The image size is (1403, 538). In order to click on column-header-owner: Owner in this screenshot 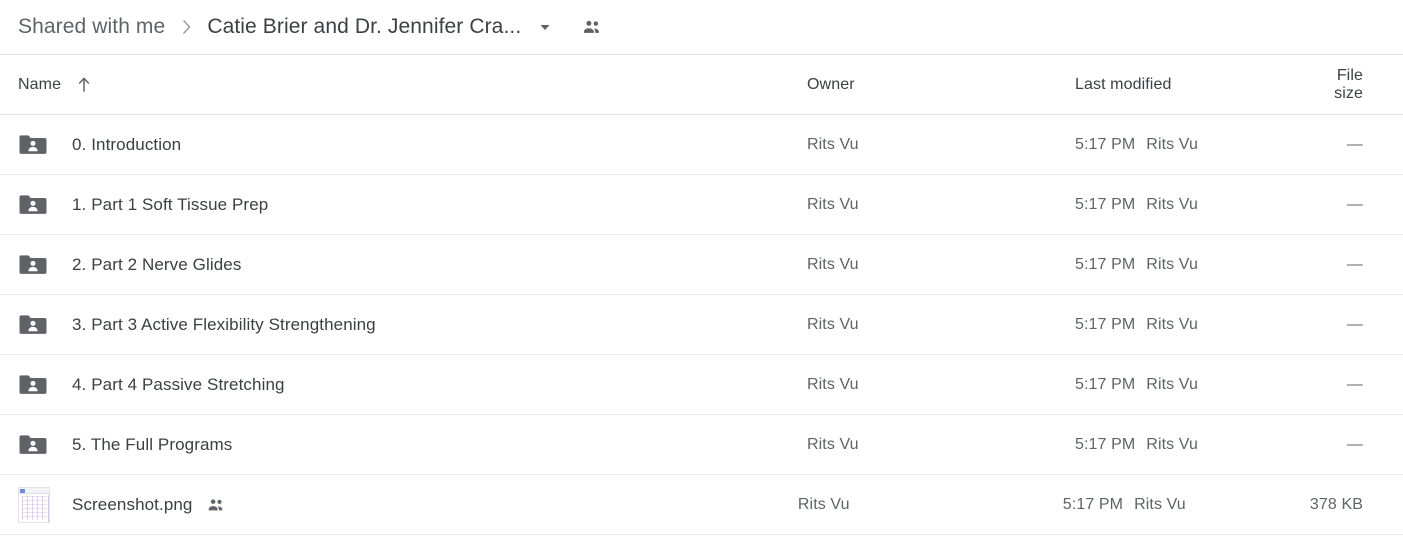, I will do `click(941, 85)`.